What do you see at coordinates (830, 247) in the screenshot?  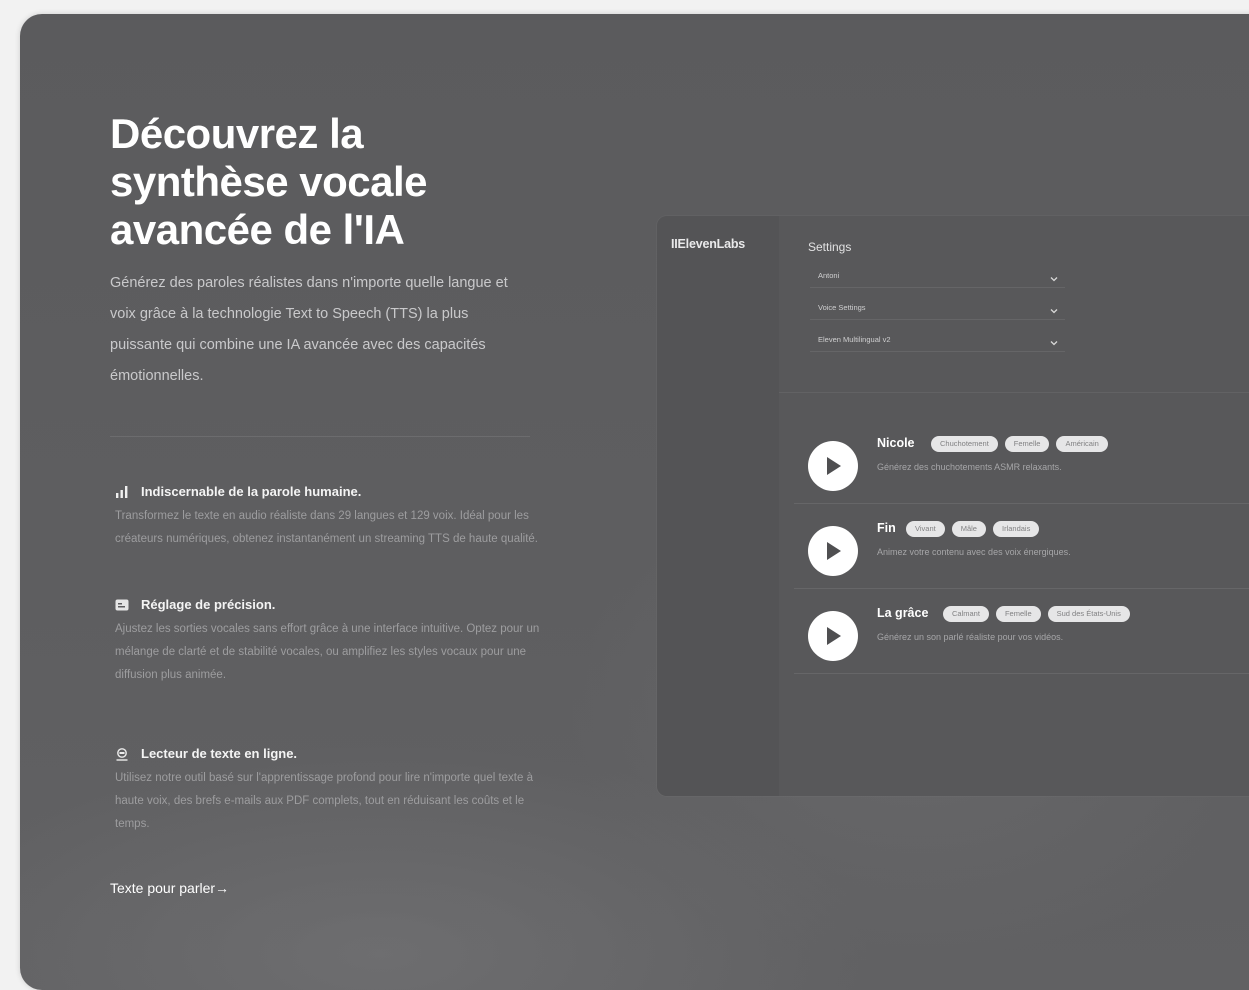 I see `settings-title: Settings` at bounding box center [830, 247].